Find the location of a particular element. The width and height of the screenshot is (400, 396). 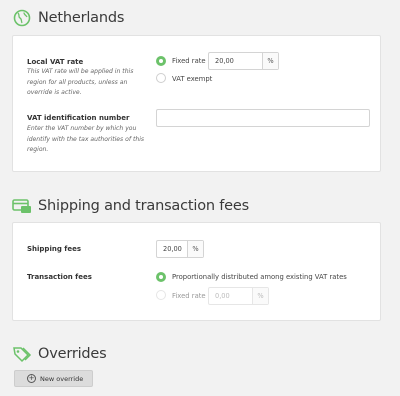

new-override-button: + New override is located at coordinates (53, 378).